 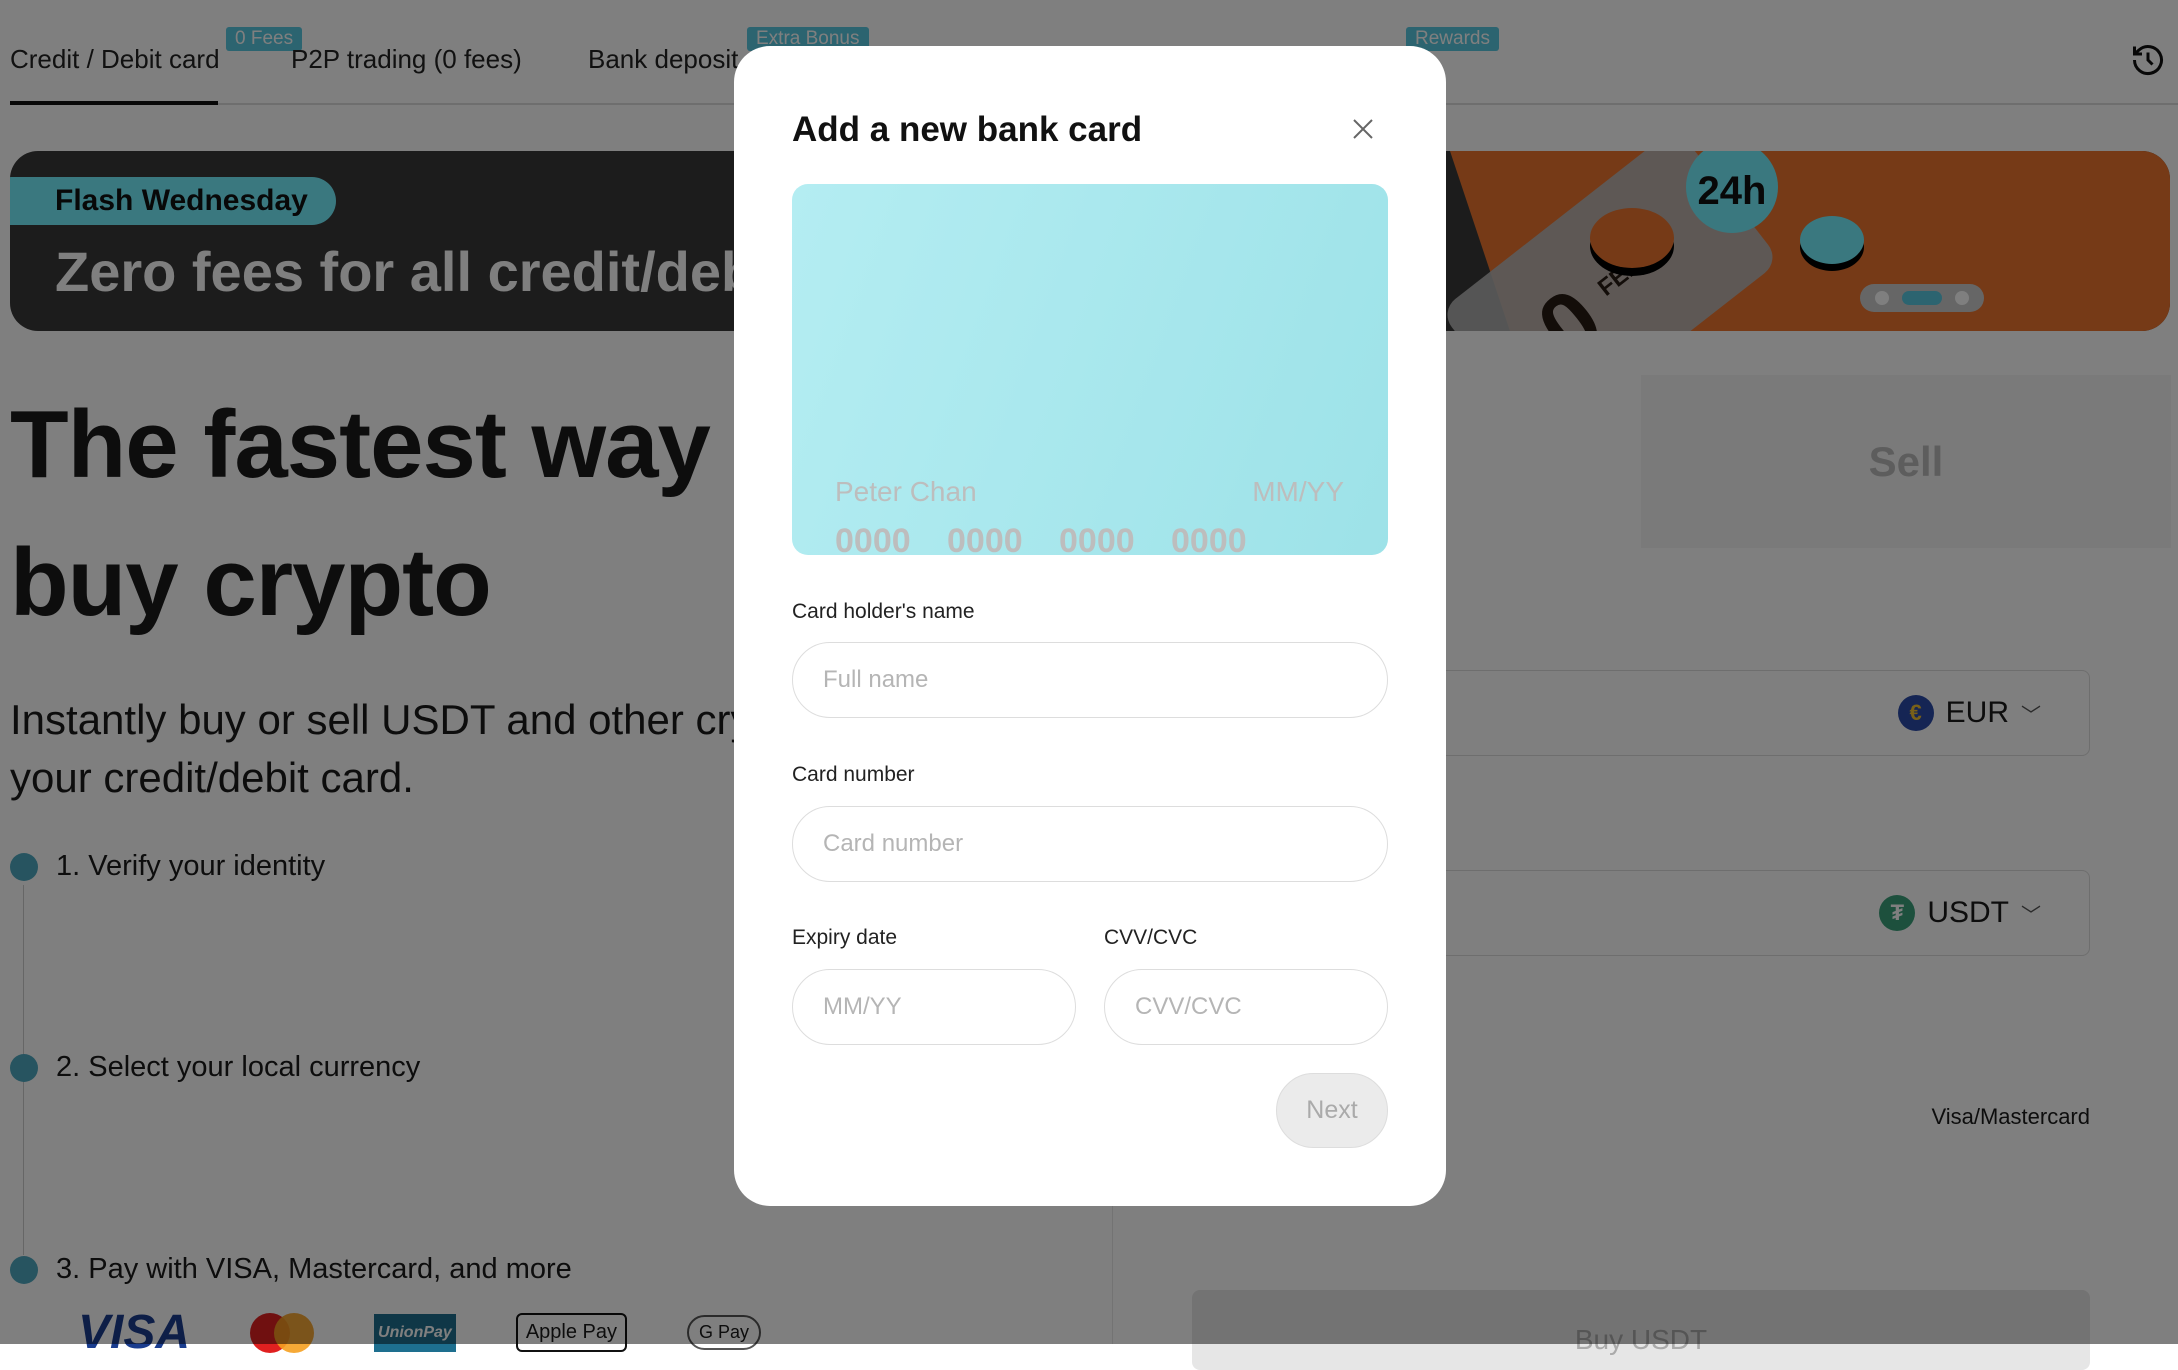 What do you see at coordinates (1298, 491) in the screenshot?
I see `card-expiry-preview: MM/YY` at bounding box center [1298, 491].